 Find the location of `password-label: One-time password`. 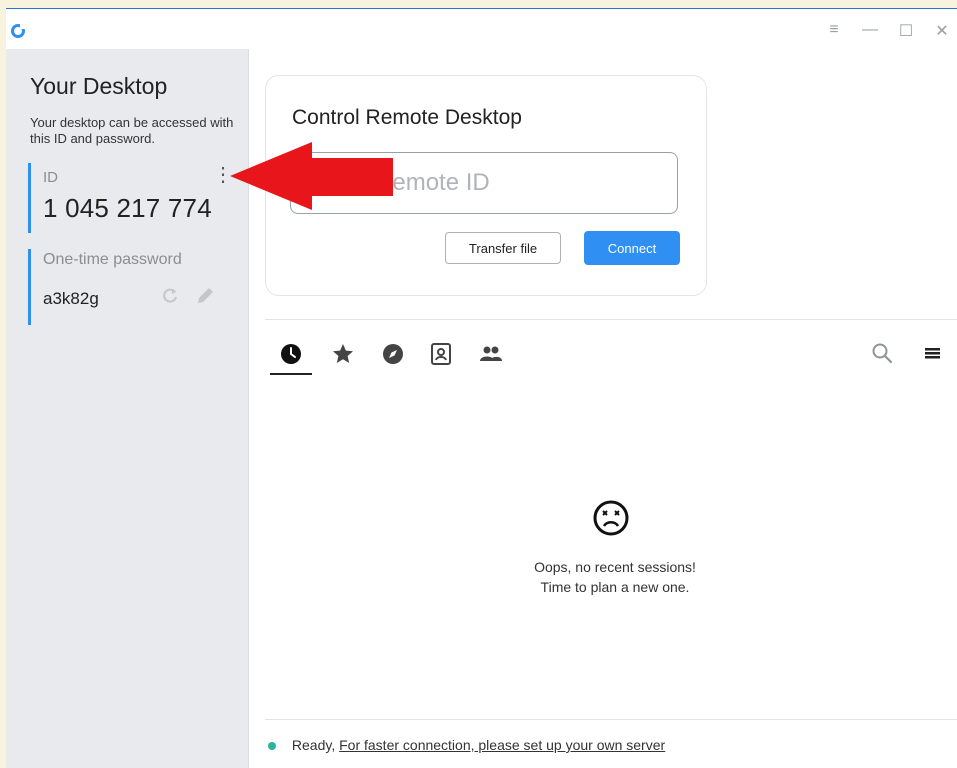

password-label: One-time password is located at coordinates (112, 259).